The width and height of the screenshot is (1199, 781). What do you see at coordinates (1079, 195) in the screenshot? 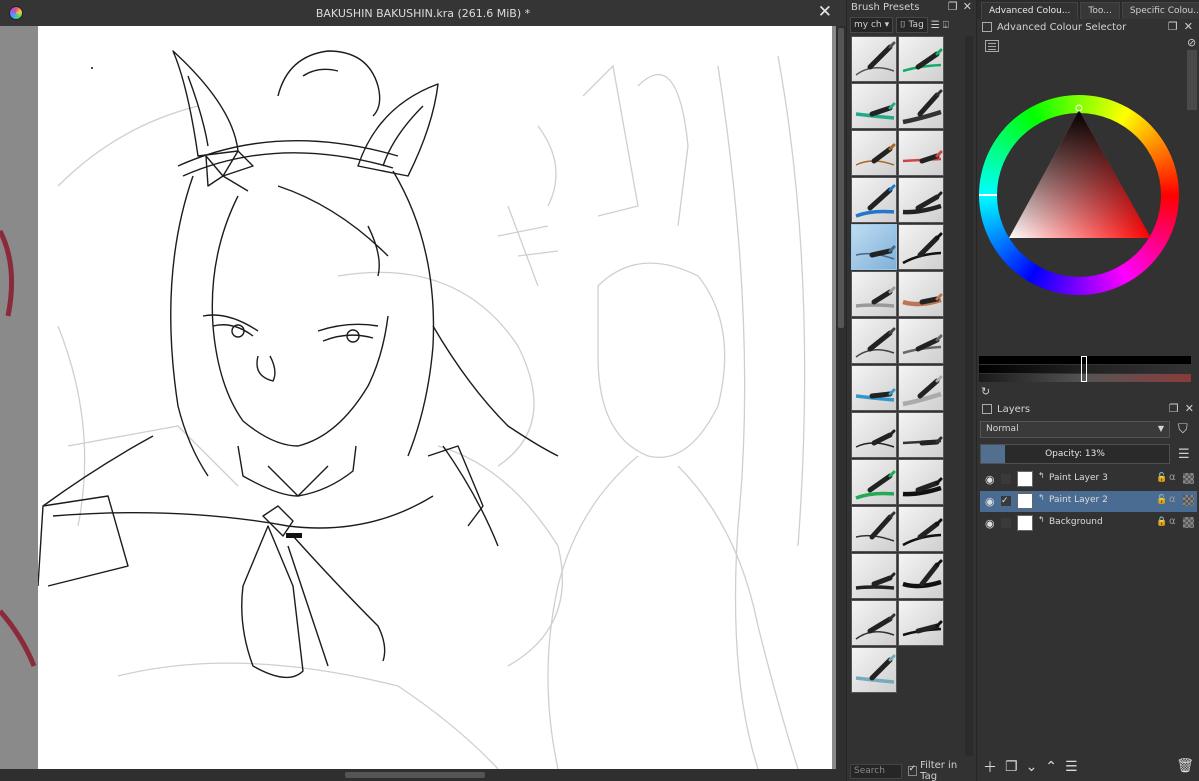
I see `hsv-colour-wheel` at bounding box center [1079, 195].